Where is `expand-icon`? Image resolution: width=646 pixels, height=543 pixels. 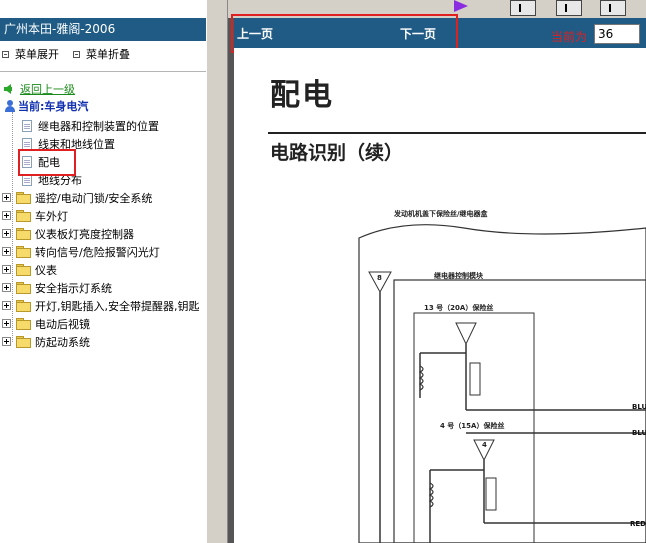
expand-icon is located at coordinates (5, 54).